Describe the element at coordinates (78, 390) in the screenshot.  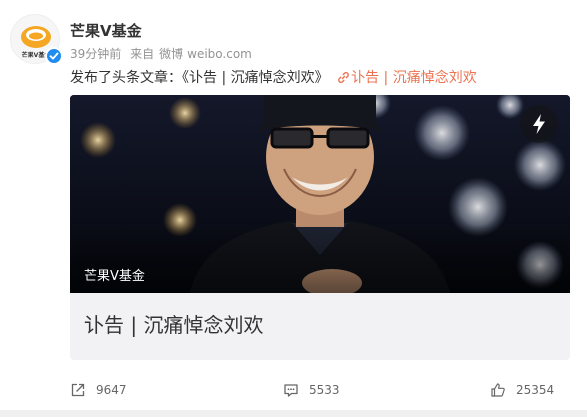
I see `repost-icon` at that location.